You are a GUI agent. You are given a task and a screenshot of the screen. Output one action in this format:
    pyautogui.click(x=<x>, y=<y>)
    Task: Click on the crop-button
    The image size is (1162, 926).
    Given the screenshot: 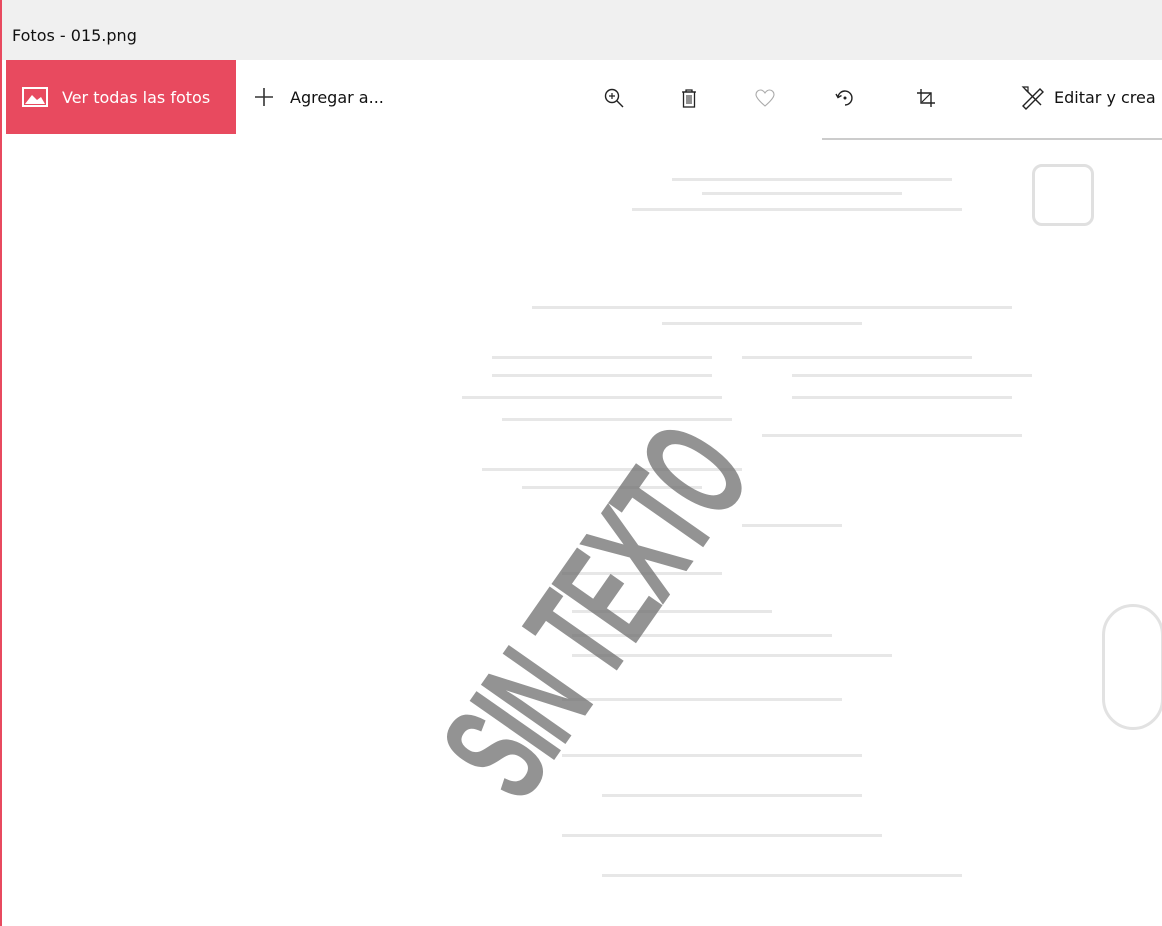 What is the action you would take?
    pyautogui.click(x=926, y=98)
    